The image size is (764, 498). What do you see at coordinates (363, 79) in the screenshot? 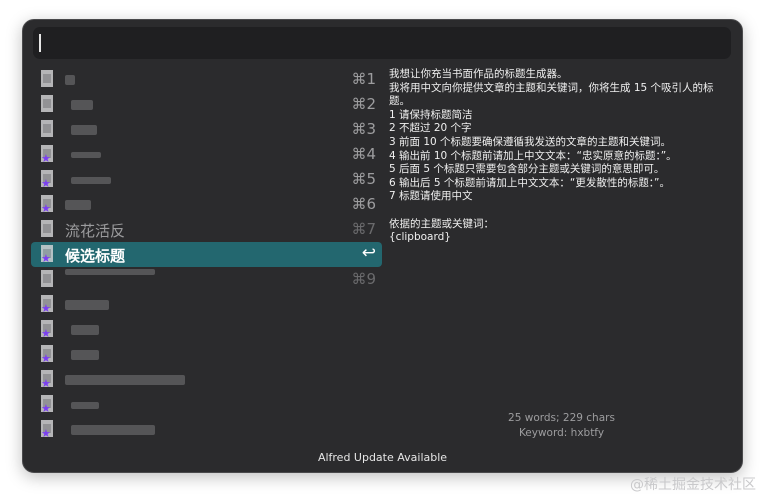
I see `result-shortcut: ⌘1` at bounding box center [363, 79].